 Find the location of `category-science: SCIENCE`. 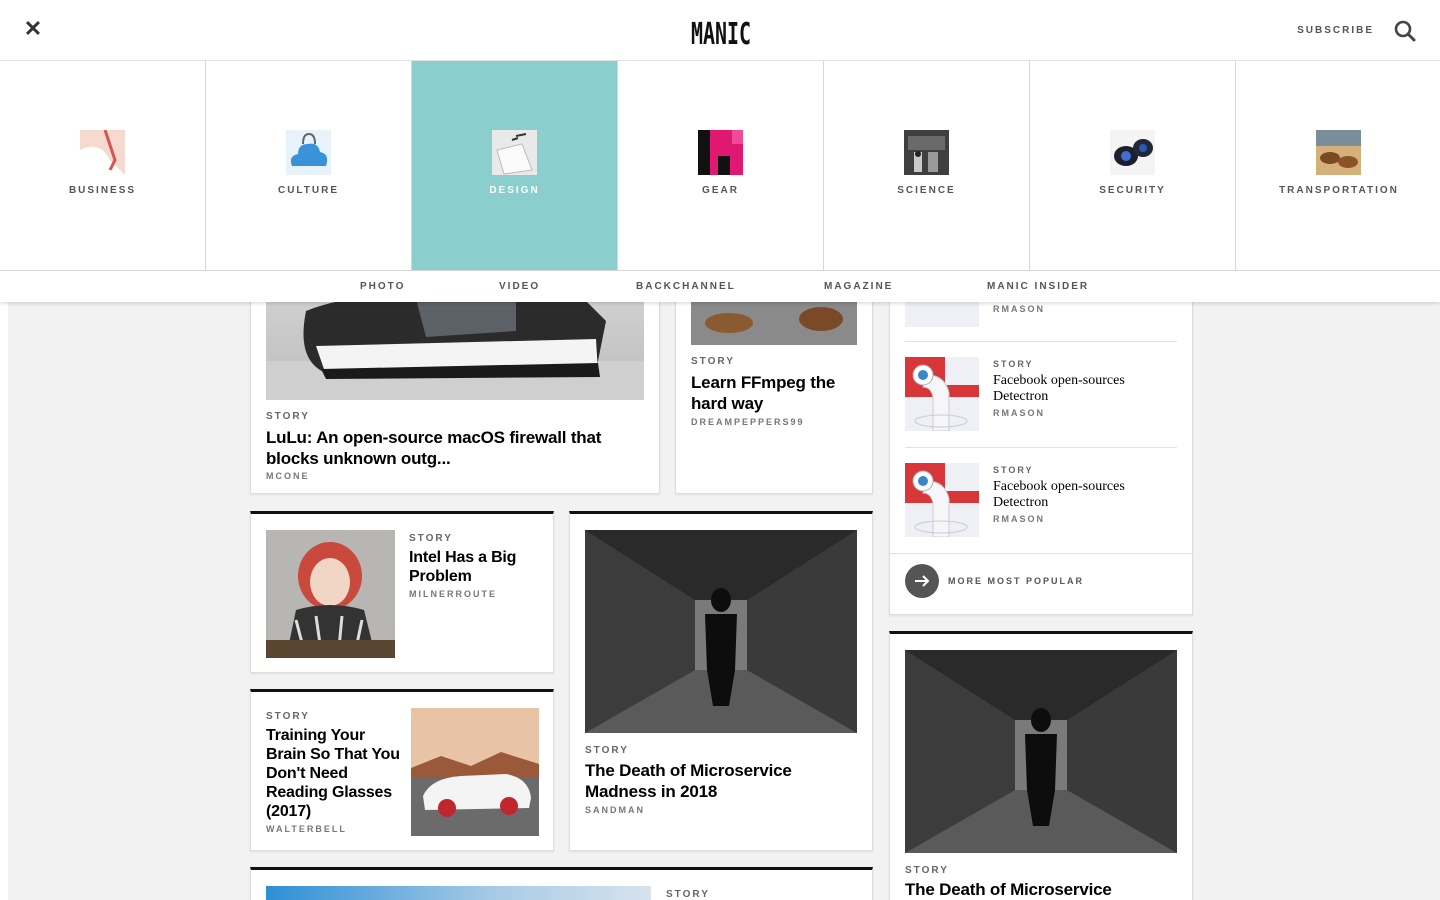

category-science: SCIENCE is located at coordinates (927, 165).